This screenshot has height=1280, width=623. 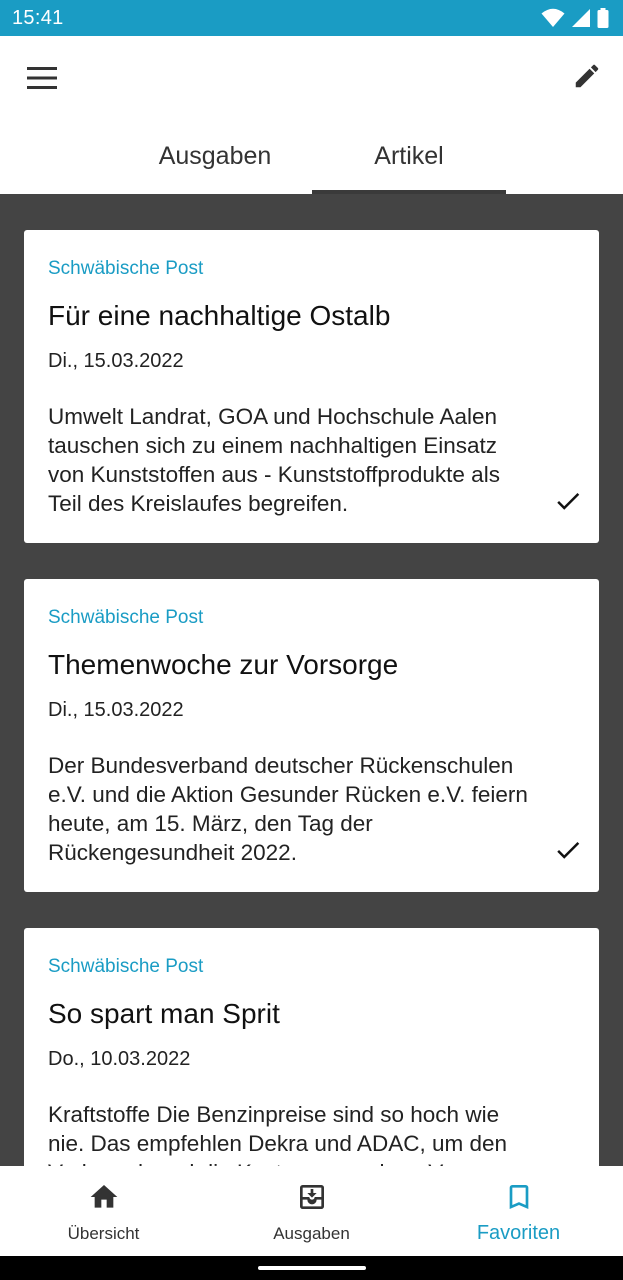 What do you see at coordinates (104, 1197) in the screenshot?
I see `home-icon` at bounding box center [104, 1197].